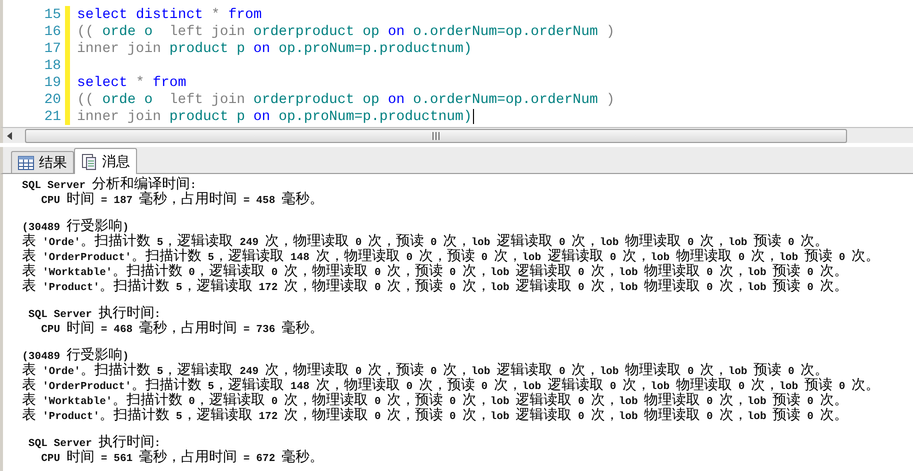 The height and width of the screenshot is (471, 913). What do you see at coordinates (182, 457) in the screenshot?
I see `message-line: CPU 时间 = 561 毫秒，占用时间 = 672 毫秒。` at bounding box center [182, 457].